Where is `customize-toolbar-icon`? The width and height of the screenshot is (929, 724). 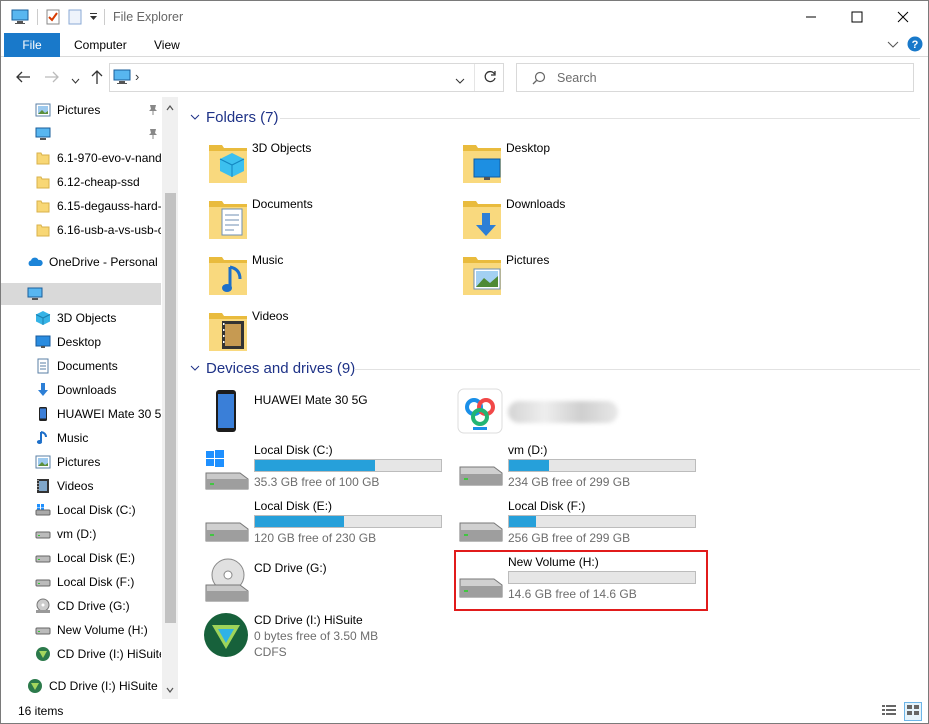
customize-toolbar-icon is located at coordinates (94, 17).